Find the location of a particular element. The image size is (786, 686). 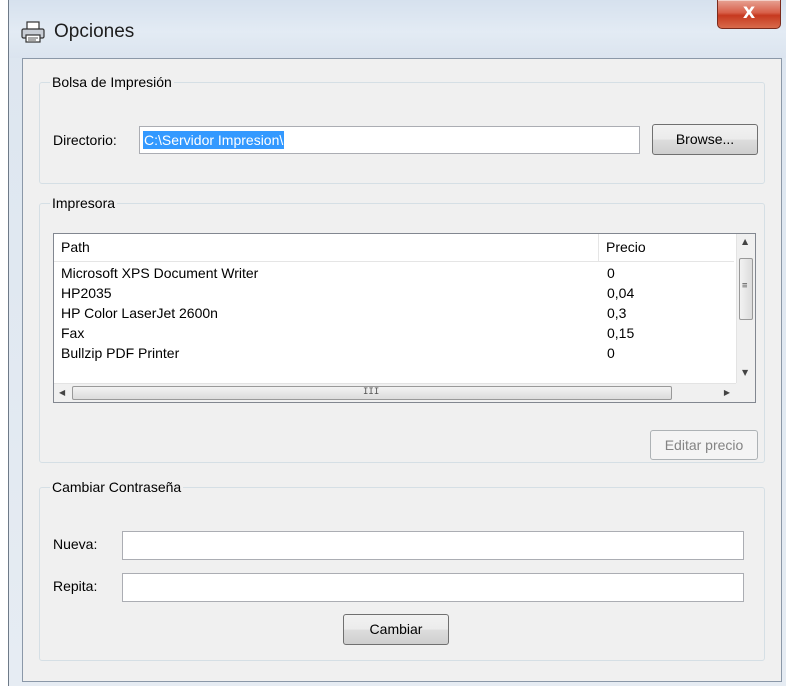

nueva-label: Nueva: is located at coordinates (75, 544).